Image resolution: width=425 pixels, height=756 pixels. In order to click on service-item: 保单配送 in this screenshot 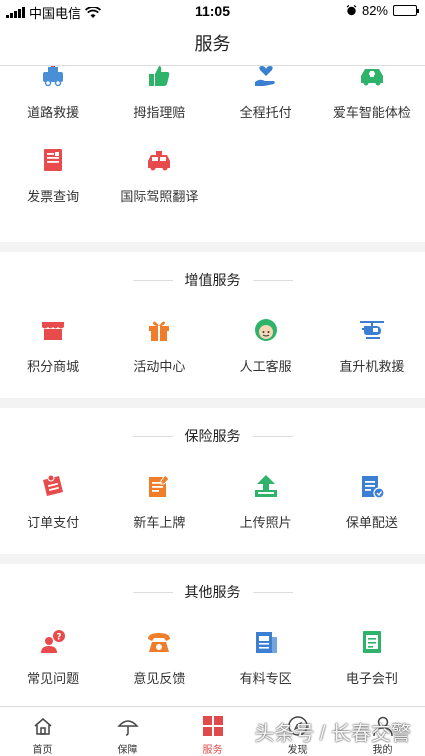, I will do `click(372, 501)`.